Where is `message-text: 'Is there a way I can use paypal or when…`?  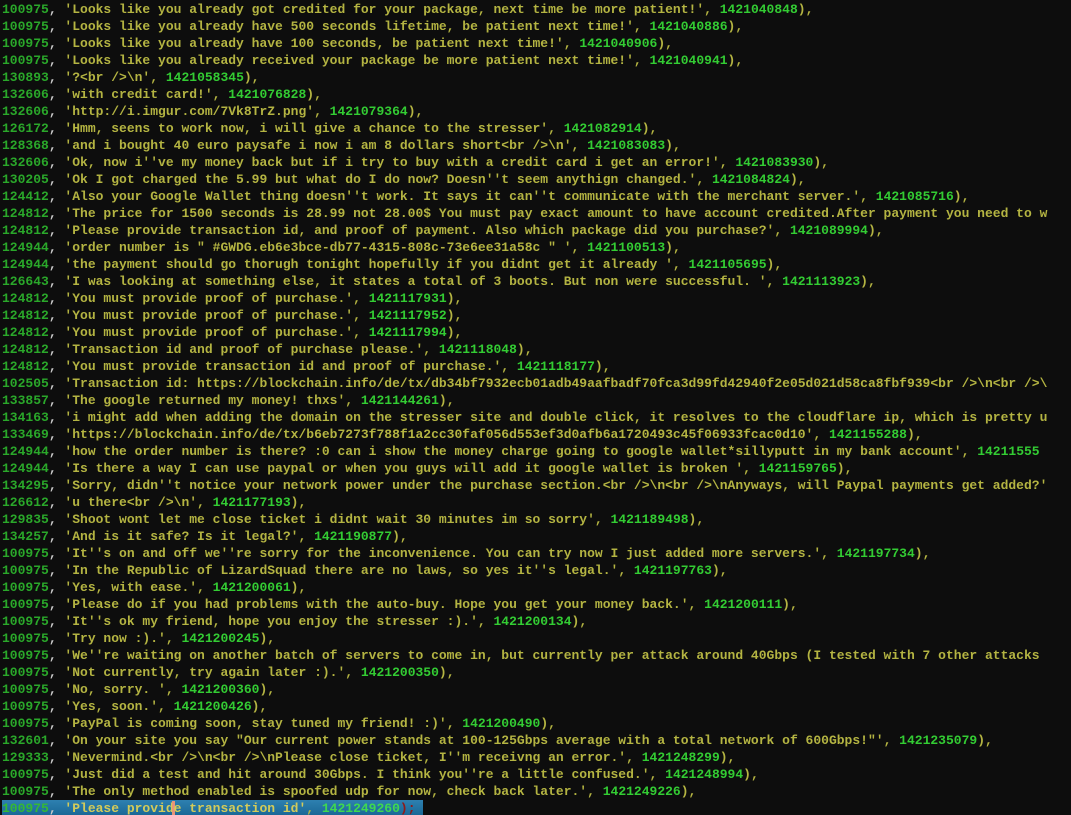 message-text: 'Is there a way I can use paypal or when… is located at coordinates (404, 468).